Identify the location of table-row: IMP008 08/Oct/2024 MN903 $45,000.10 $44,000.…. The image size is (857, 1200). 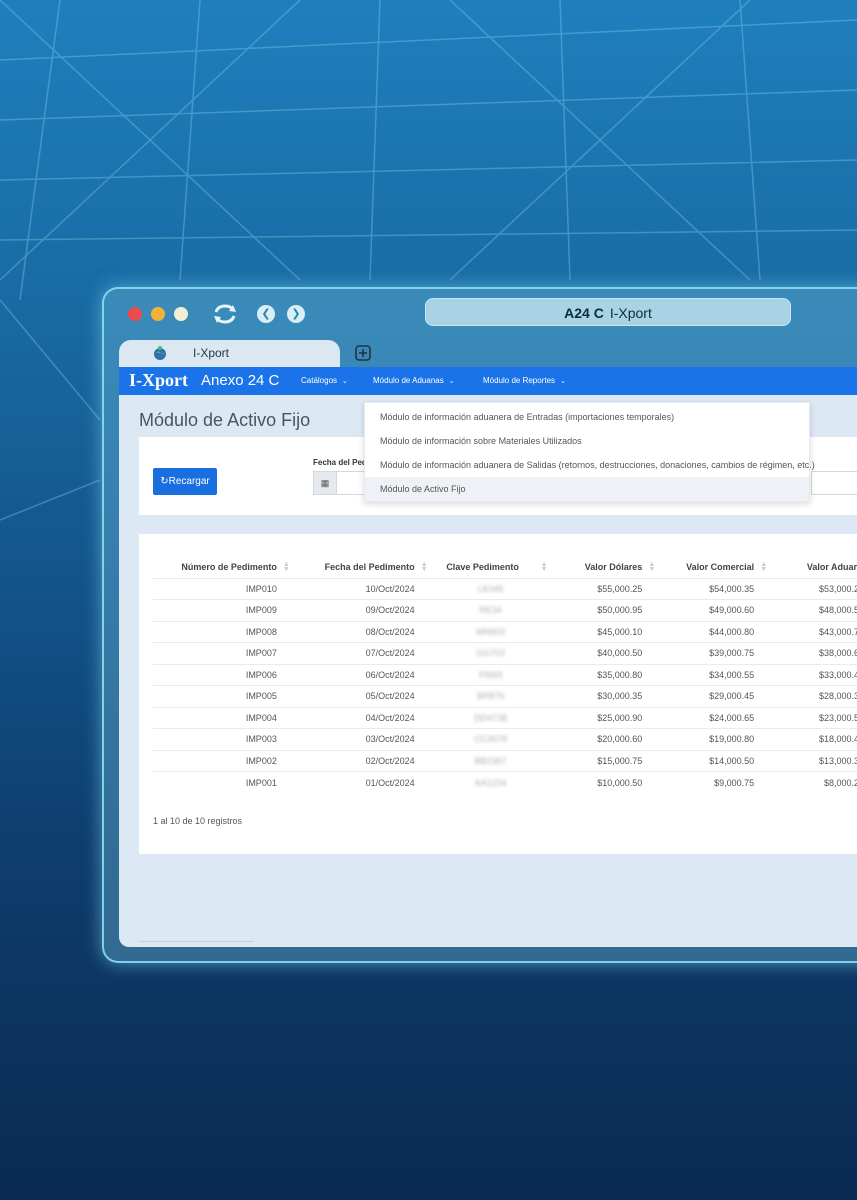
(505, 631).